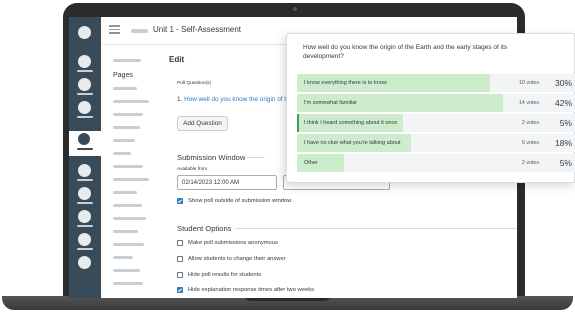 This screenshot has height=332, width=575. I want to click on global-nav, so click(85, 157).